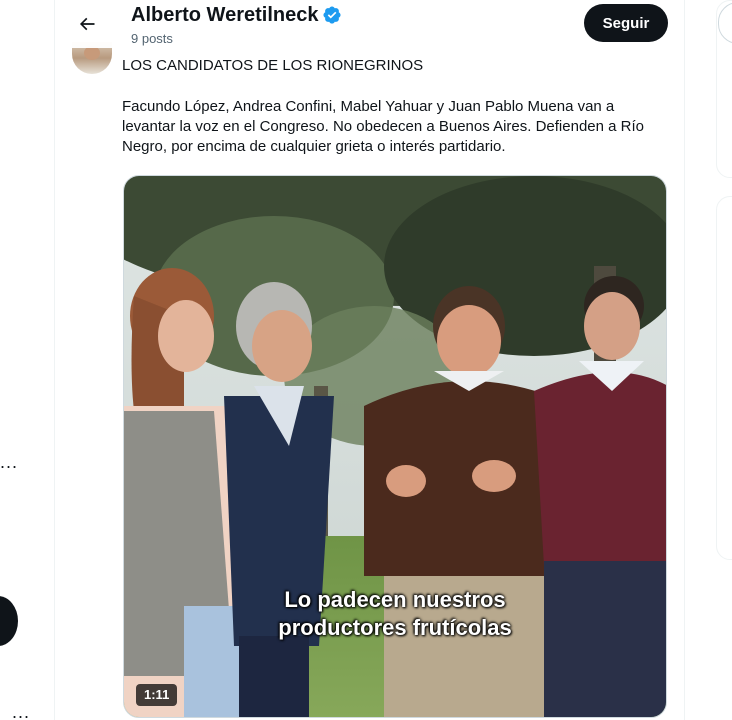 This screenshot has width=732, height=720. Describe the element at coordinates (332, 15) in the screenshot. I see `verified-badge-icon` at that location.